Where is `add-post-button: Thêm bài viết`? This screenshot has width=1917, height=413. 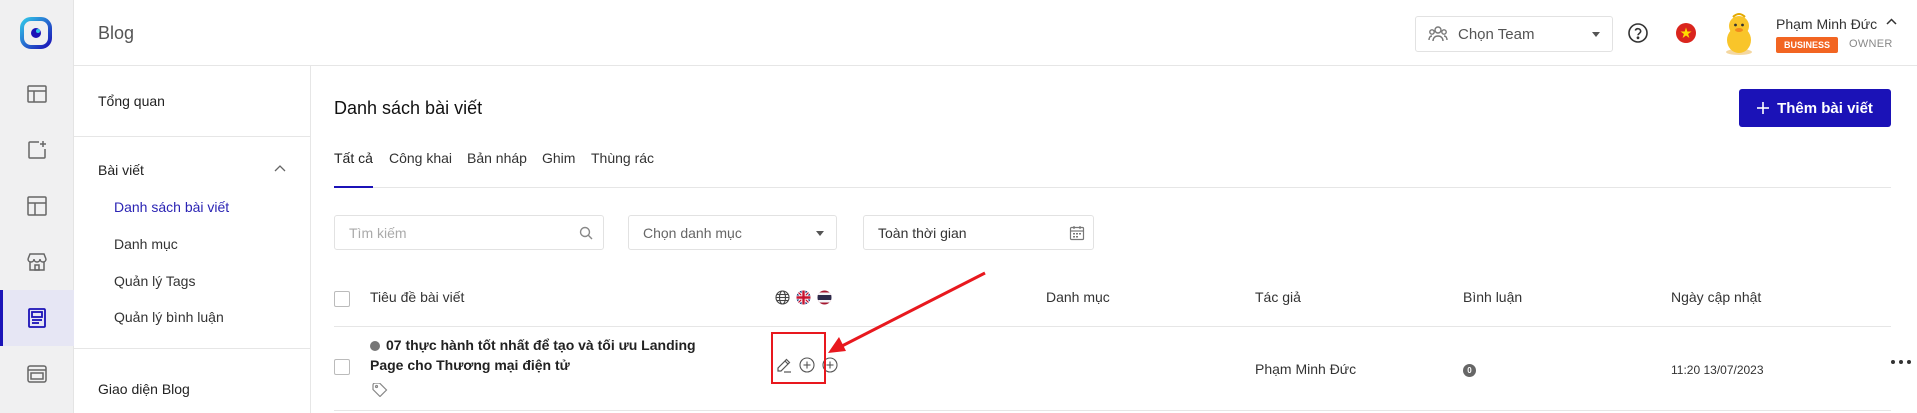
add-post-button: Thêm bài viết is located at coordinates (1815, 108).